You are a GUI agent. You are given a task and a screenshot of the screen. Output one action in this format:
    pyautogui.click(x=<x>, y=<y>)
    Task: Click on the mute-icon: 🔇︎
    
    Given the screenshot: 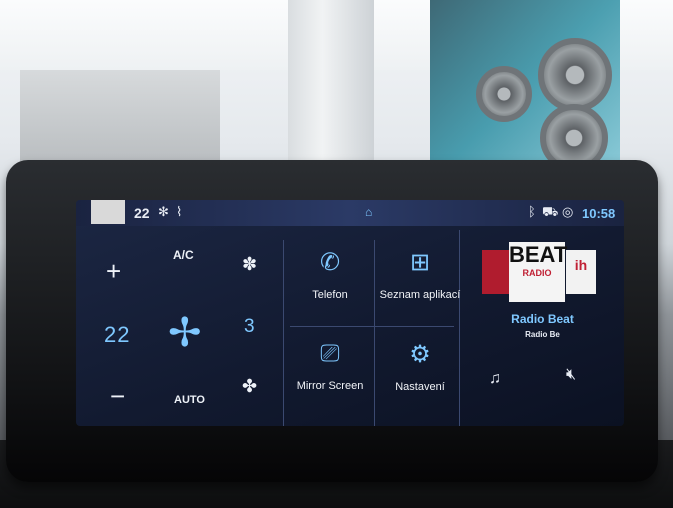 What is the action you would take?
    pyautogui.click(x=571, y=375)
    